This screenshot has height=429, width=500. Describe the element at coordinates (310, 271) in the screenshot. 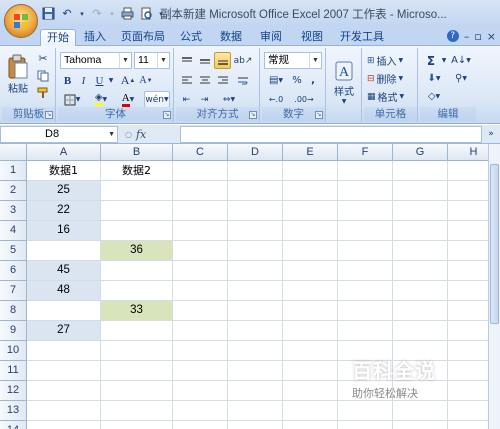

I see `cell-e6` at that location.